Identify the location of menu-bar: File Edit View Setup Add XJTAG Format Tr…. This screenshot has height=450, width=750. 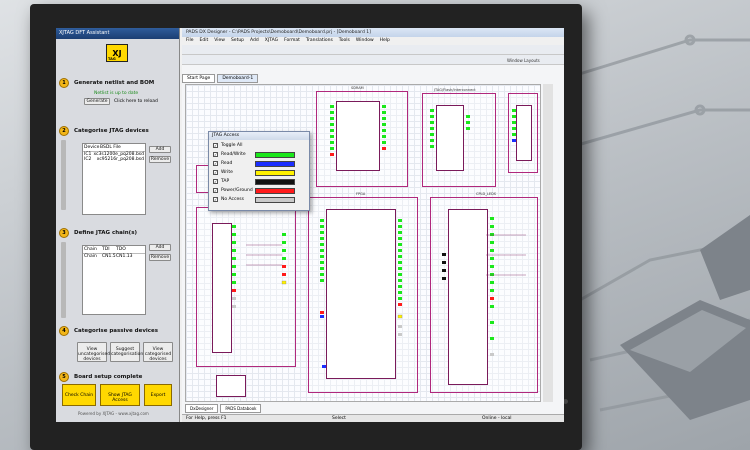
(373, 41).